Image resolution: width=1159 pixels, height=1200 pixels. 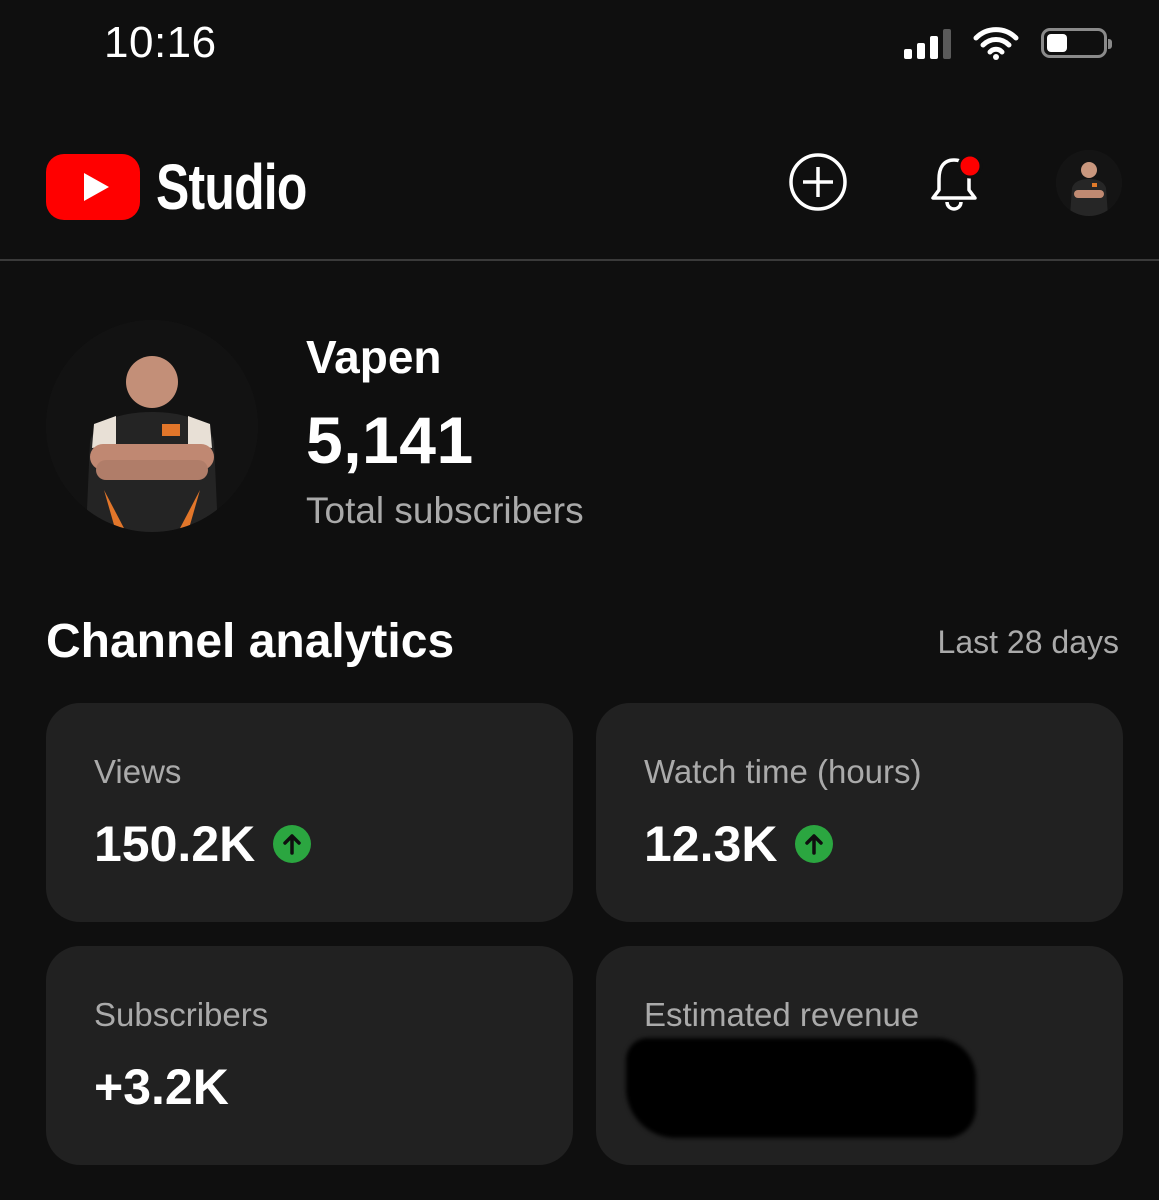 What do you see at coordinates (231, 187) in the screenshot?
I see `logo-text: Studio` at bounding box center [231, 187].